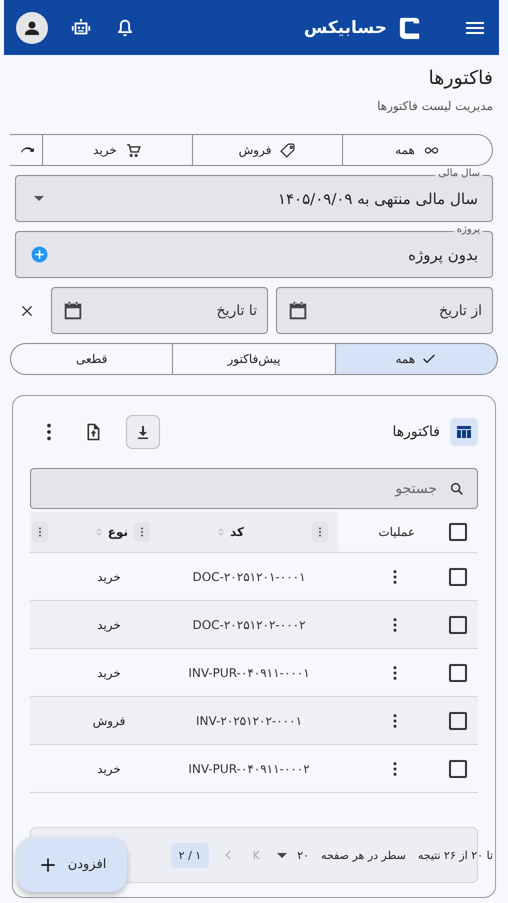 The height and width of the screenshot is (903, 508). What do you see at coordinates (143, 432) in the screenshot?
I see `download-button` at bounding box center [143, 432].